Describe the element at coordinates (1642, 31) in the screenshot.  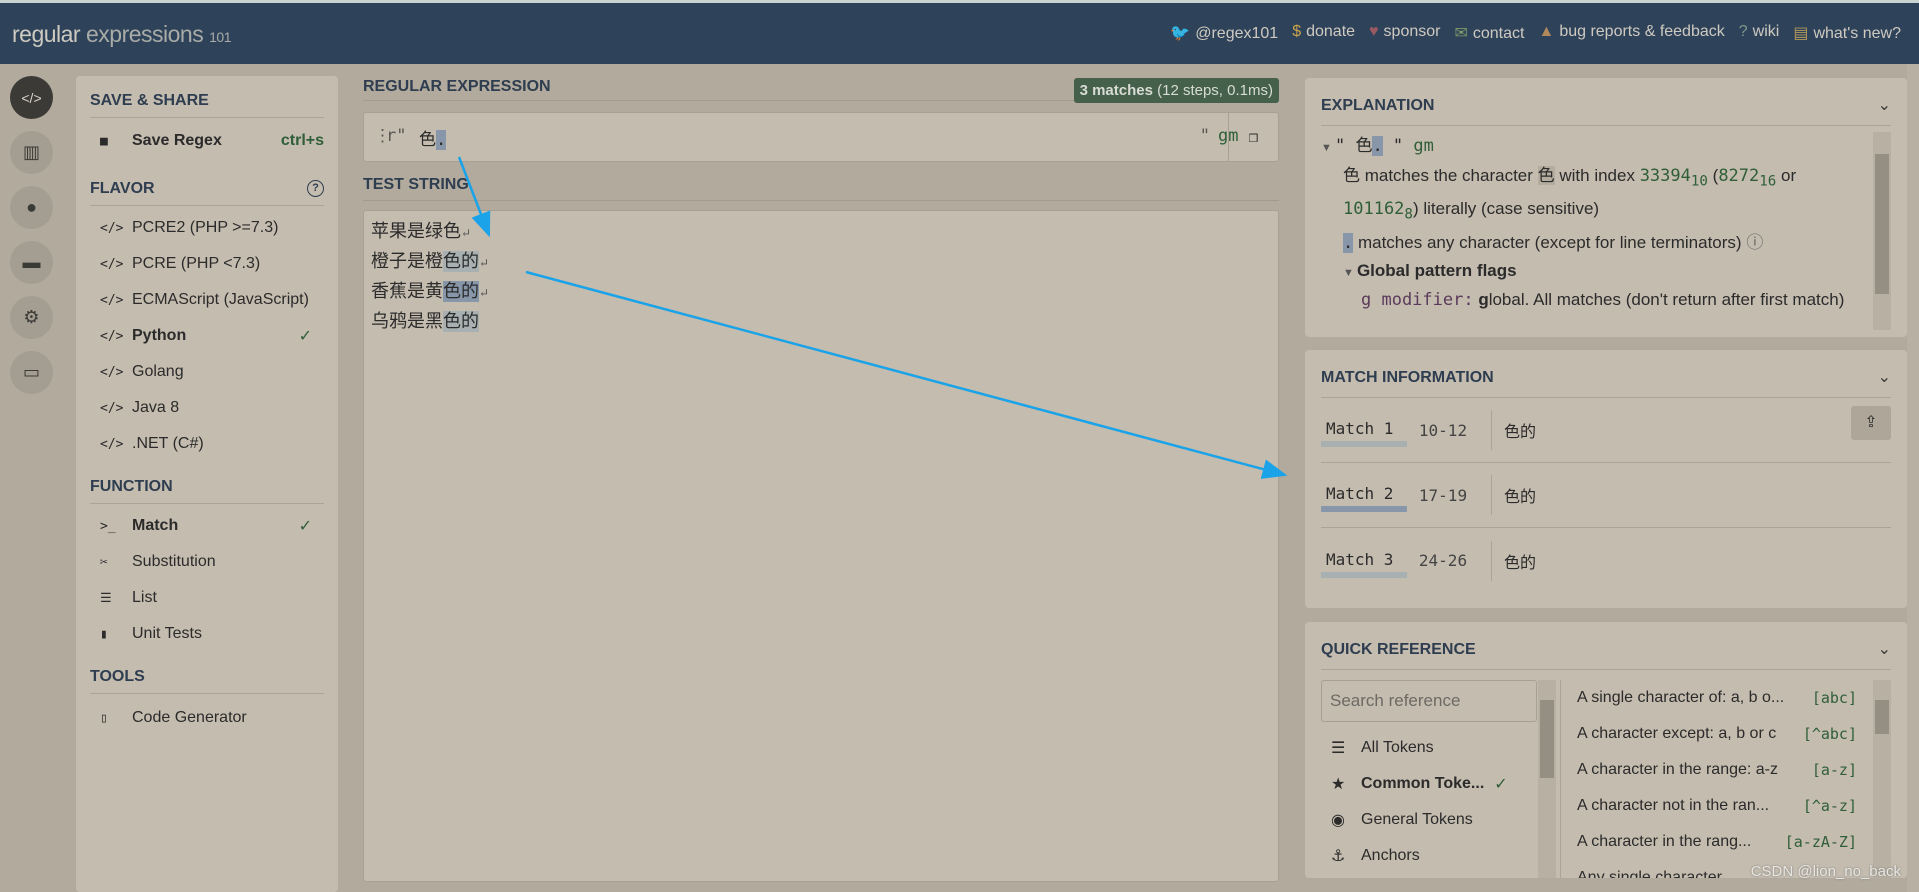
I see `nav-label: bug reports & feedback` at that location.